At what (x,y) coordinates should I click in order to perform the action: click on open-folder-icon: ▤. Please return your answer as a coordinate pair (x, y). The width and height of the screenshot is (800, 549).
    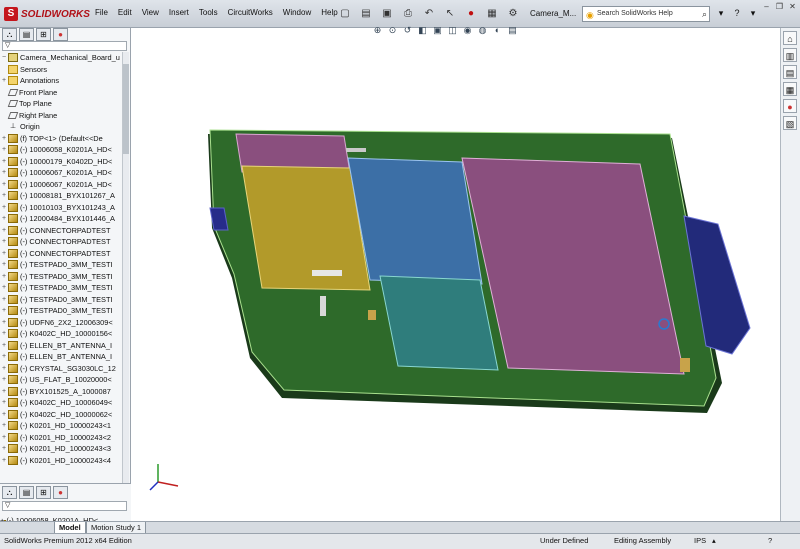
    Looking at the image, I should click on (366, 13).